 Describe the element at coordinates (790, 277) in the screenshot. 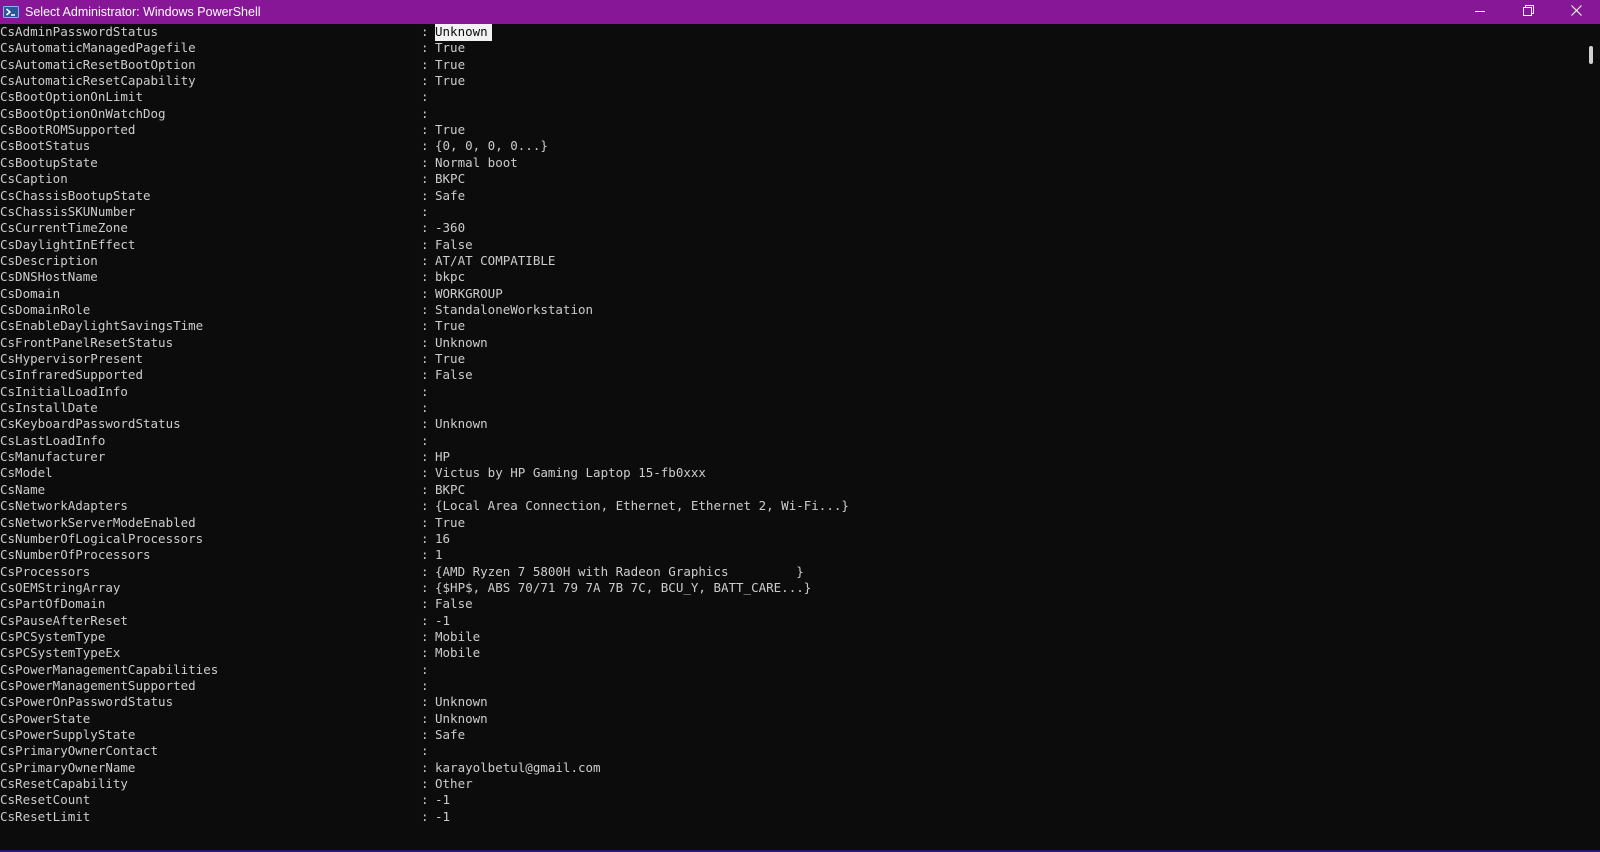

I see `console-line: CsDNSHostName: bkpc` at that location.